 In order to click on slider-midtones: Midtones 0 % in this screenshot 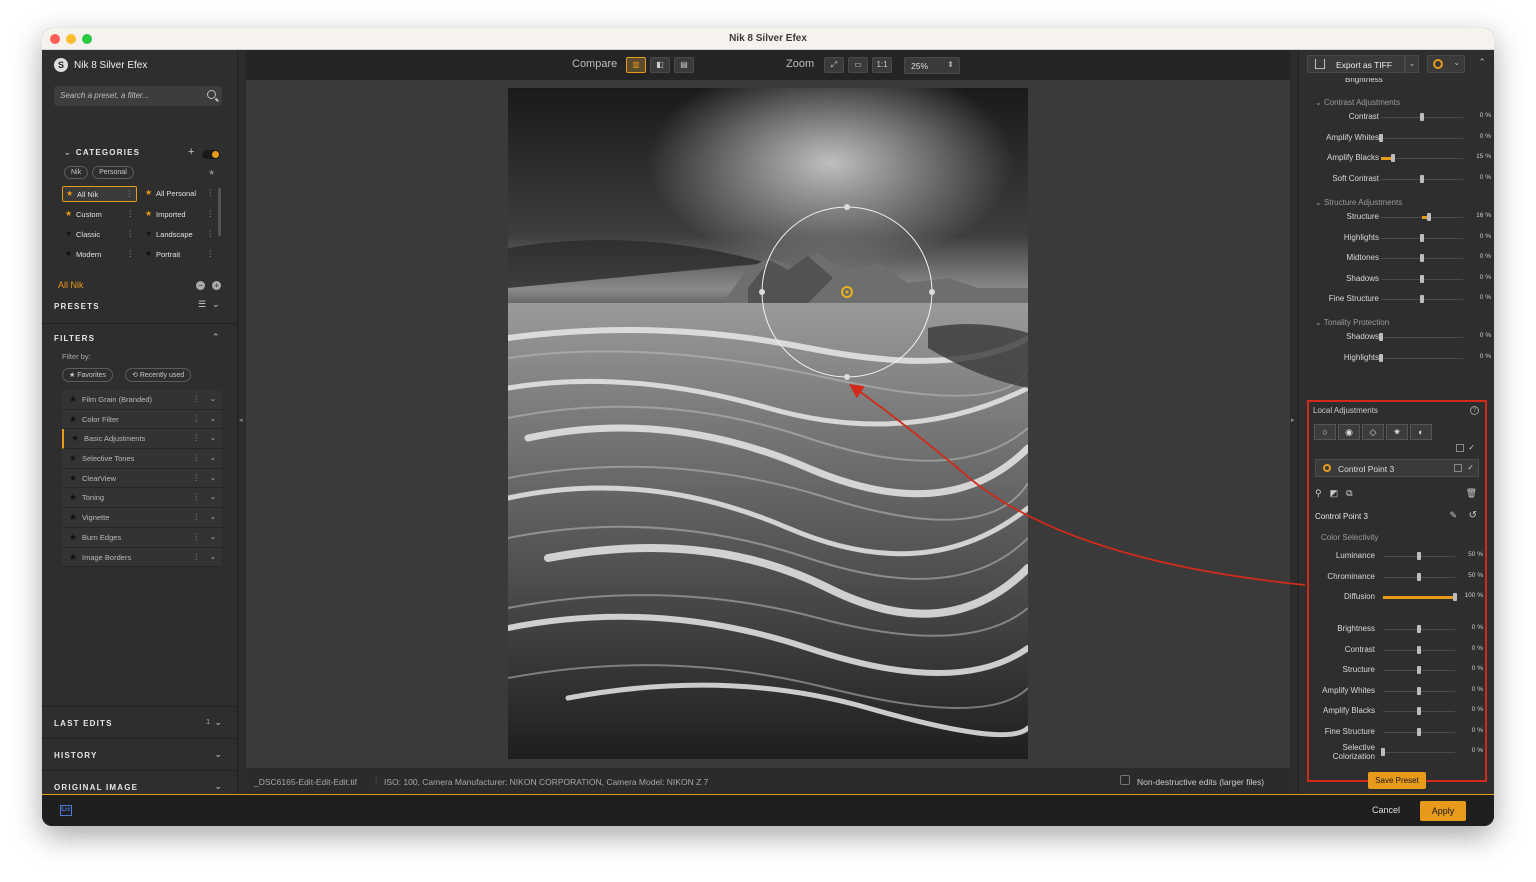, I will do `click(1396, 259)`.